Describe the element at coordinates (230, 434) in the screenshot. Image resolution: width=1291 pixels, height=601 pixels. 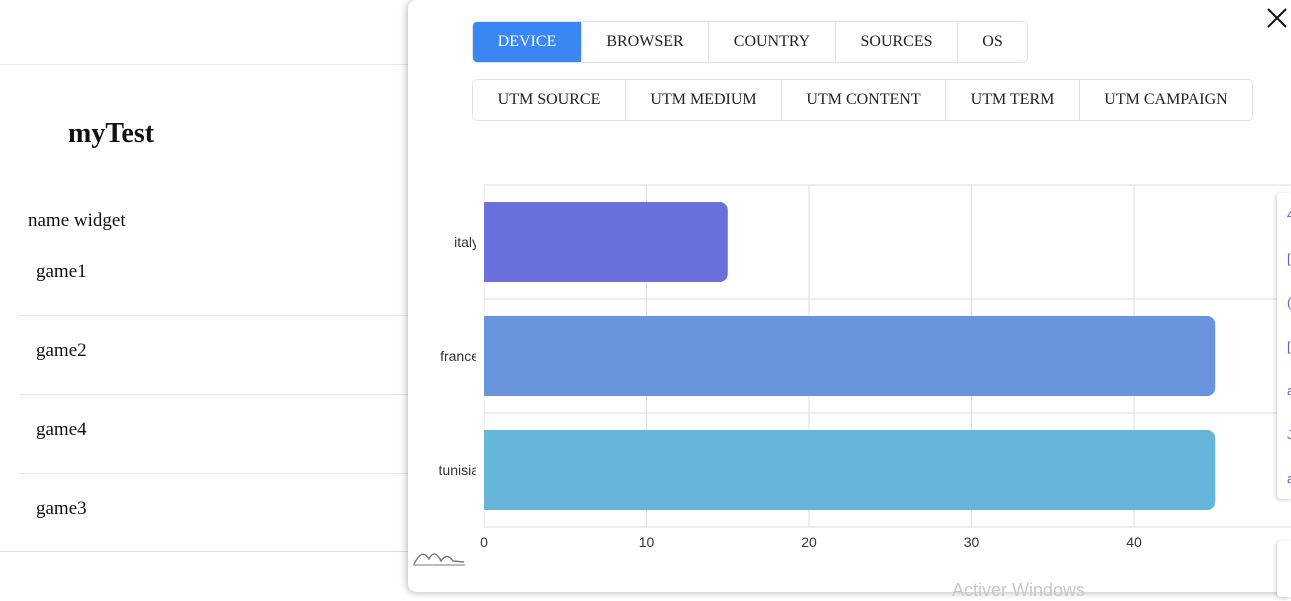
I see `table-row: game4` at that location.